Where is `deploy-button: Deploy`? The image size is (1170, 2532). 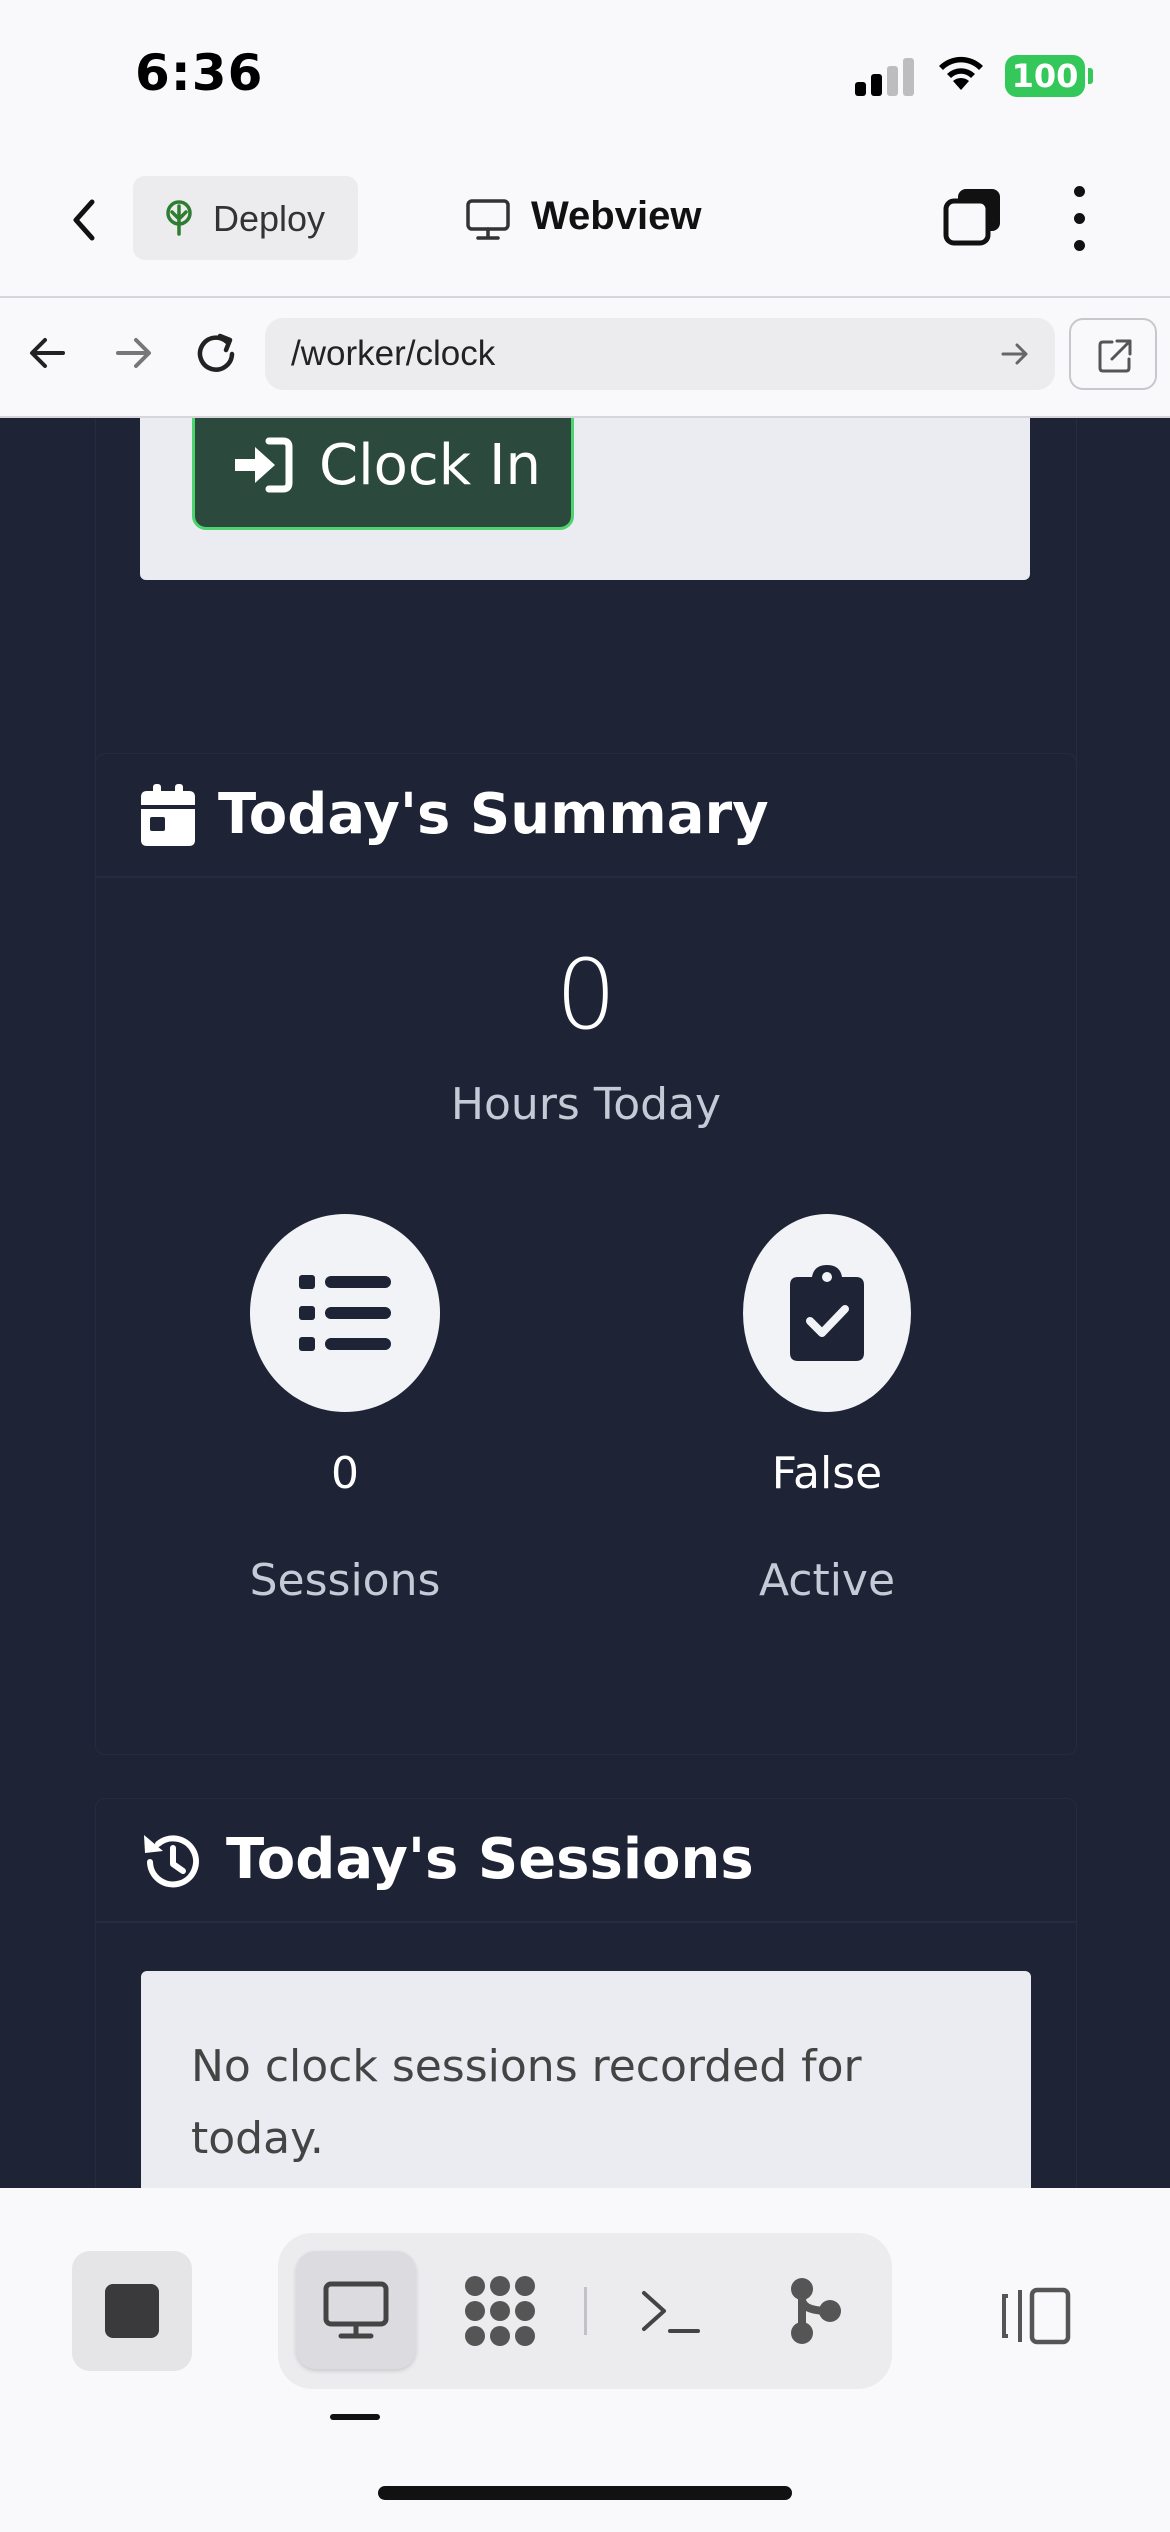 deploy-button: Deploy is located at coordinates (245, 218).